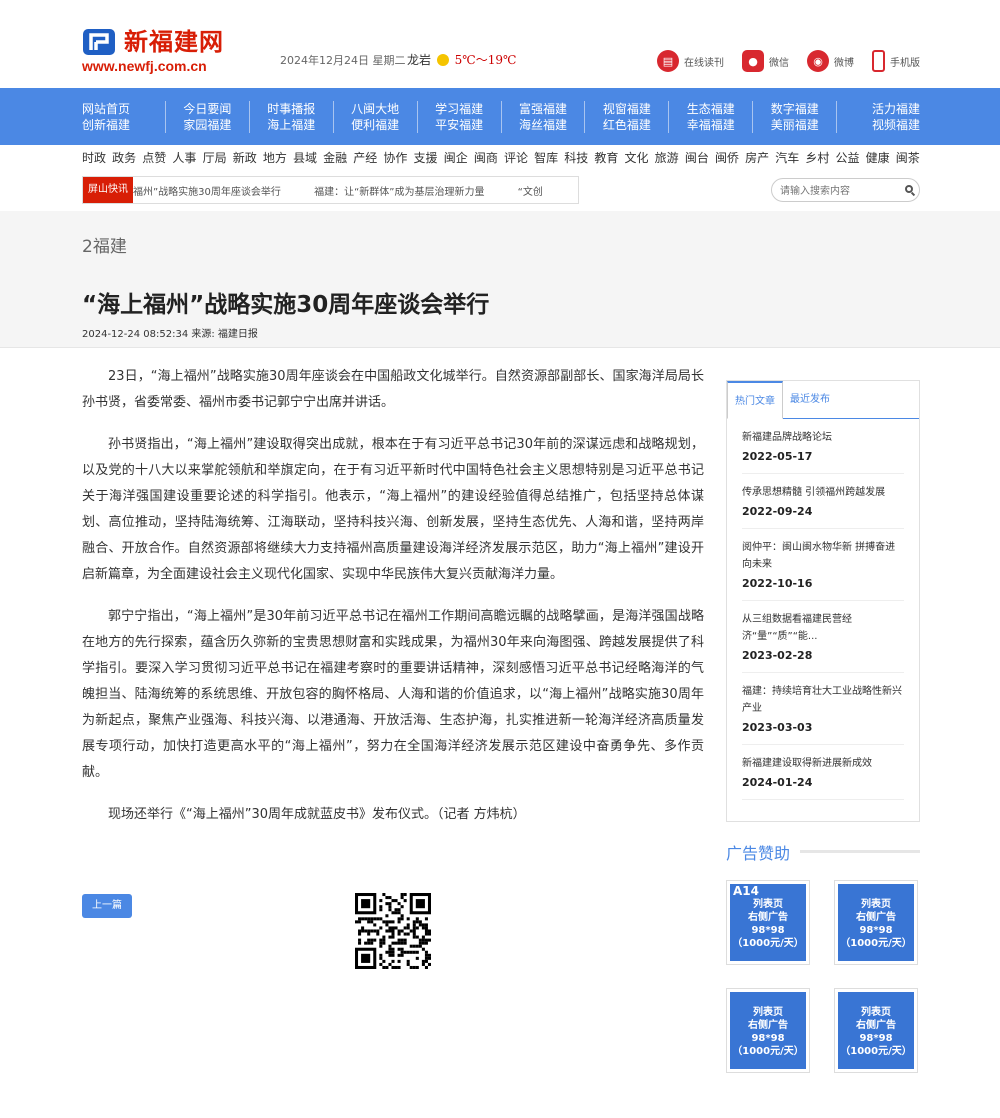 This screenshot has width=1000, height=1118. I want to click on list-item: 传承思想精髓 引领福州跨越发展 2022-09-24, so click(823, 501).